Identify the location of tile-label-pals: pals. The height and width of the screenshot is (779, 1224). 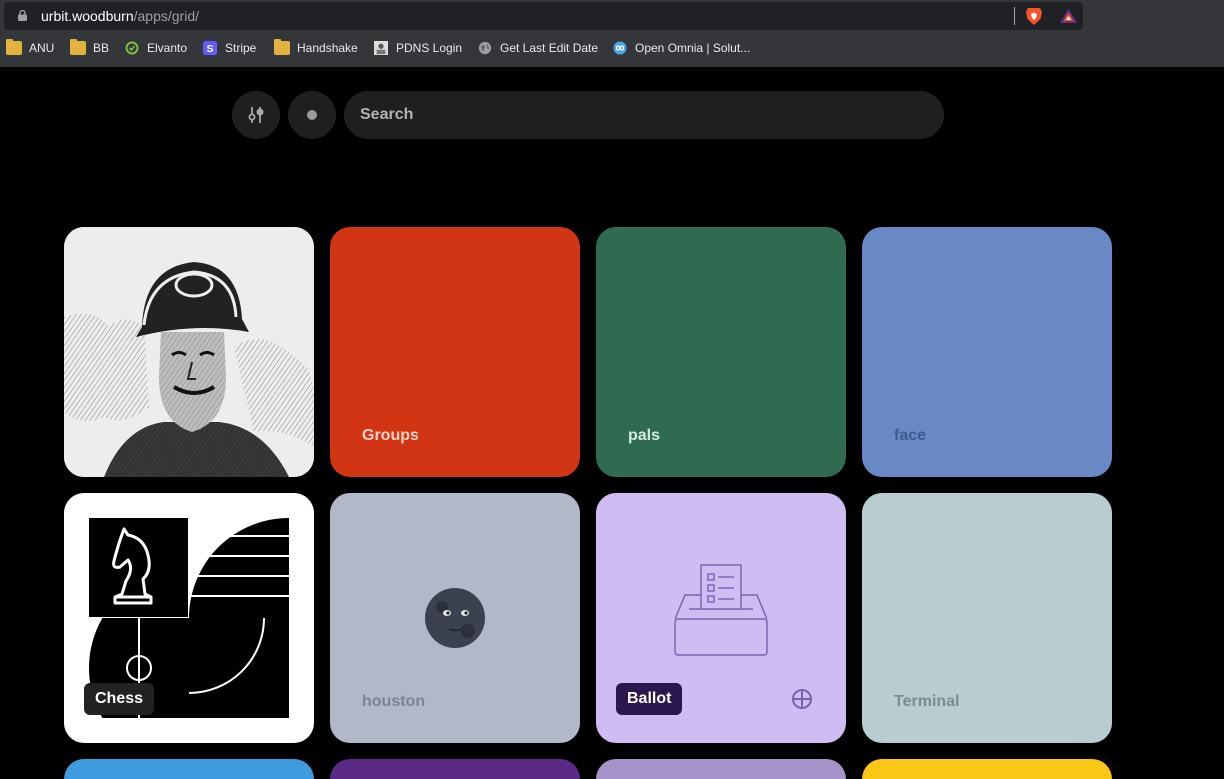
(644, 435).